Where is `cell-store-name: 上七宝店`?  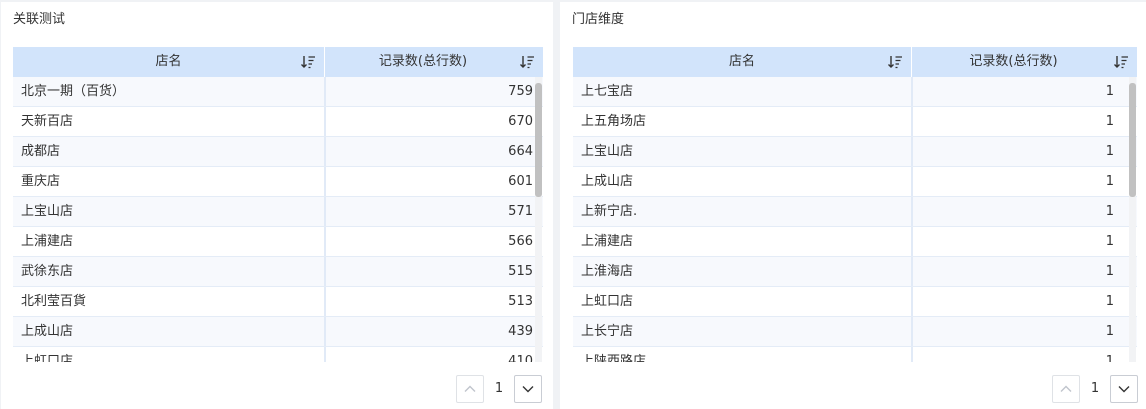 cell-store-name: 上七宝店 is located at coordinates (607, 91).